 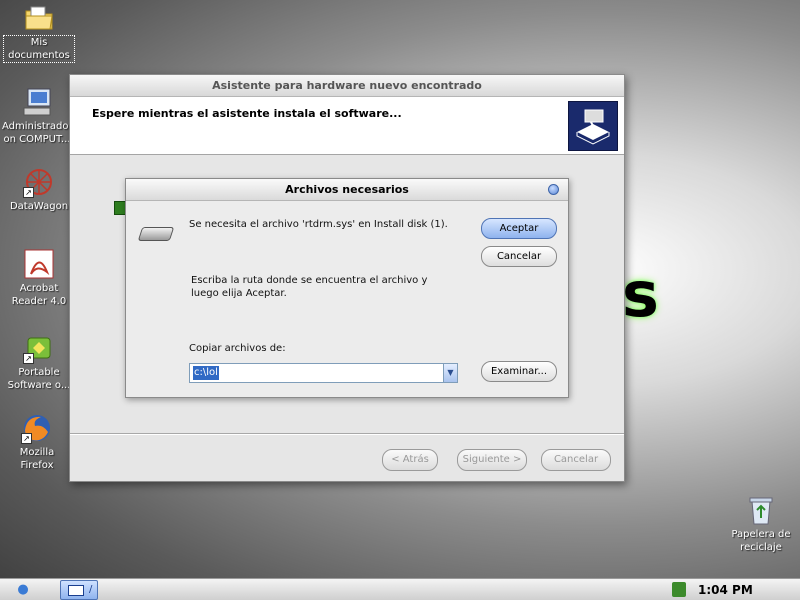 What do you see at coordinates (23, 590) in the screenshot?
I see `start-menu-apple-icon: ●` at bounding box center [23, 590].